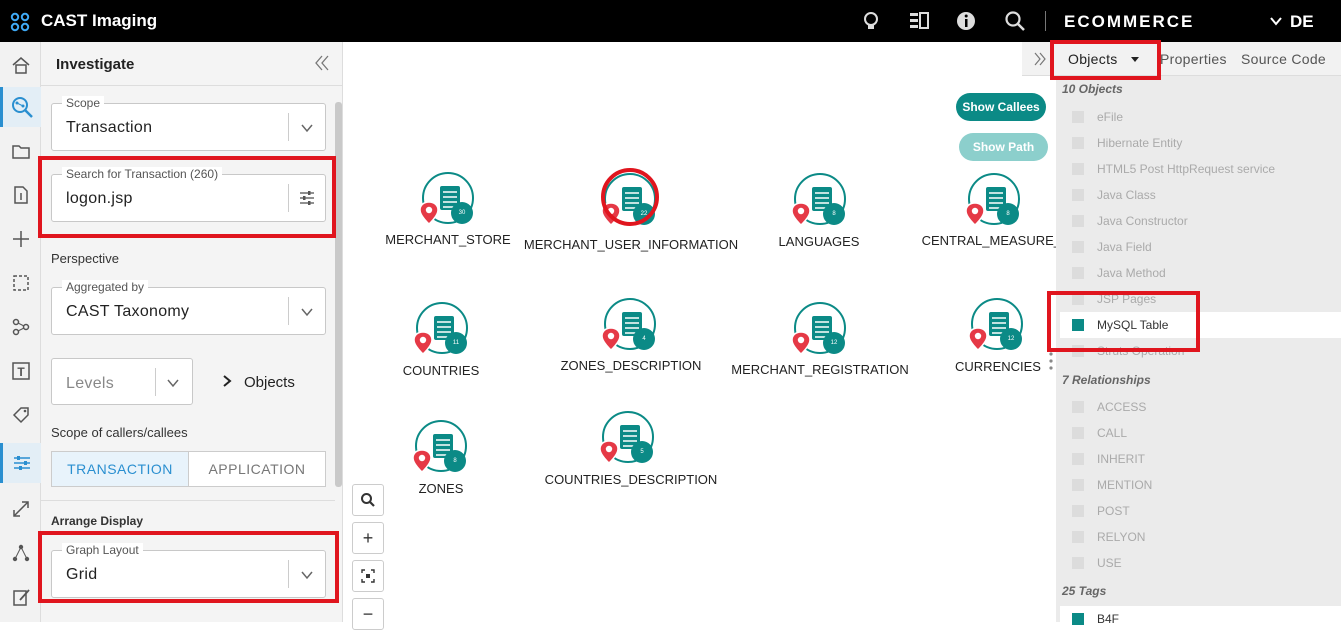 This screenshot has width=1341, height=632. Describe the element at coordinates (1200, 325) in the screenshot. I see `list-item: MySQL Table` at that location.